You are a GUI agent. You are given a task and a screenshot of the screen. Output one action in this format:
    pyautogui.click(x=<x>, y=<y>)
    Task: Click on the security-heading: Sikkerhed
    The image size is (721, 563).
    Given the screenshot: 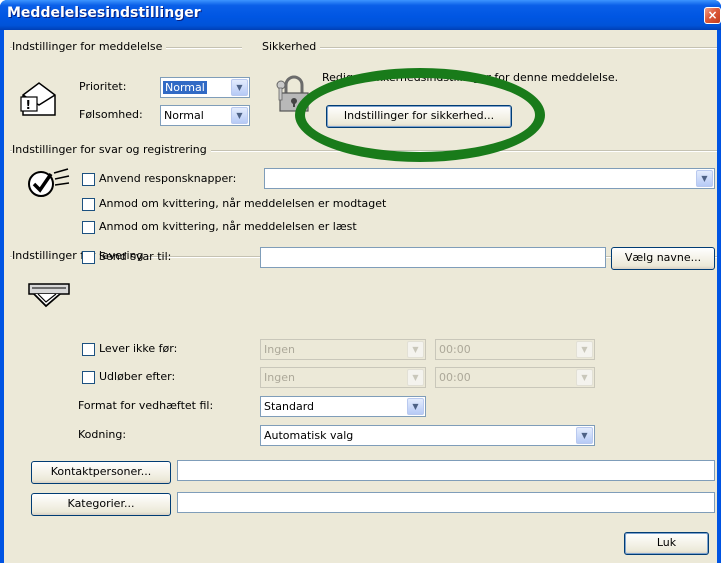 What is the action you would take?
    pyautogui.click(x=291, y=46)
    